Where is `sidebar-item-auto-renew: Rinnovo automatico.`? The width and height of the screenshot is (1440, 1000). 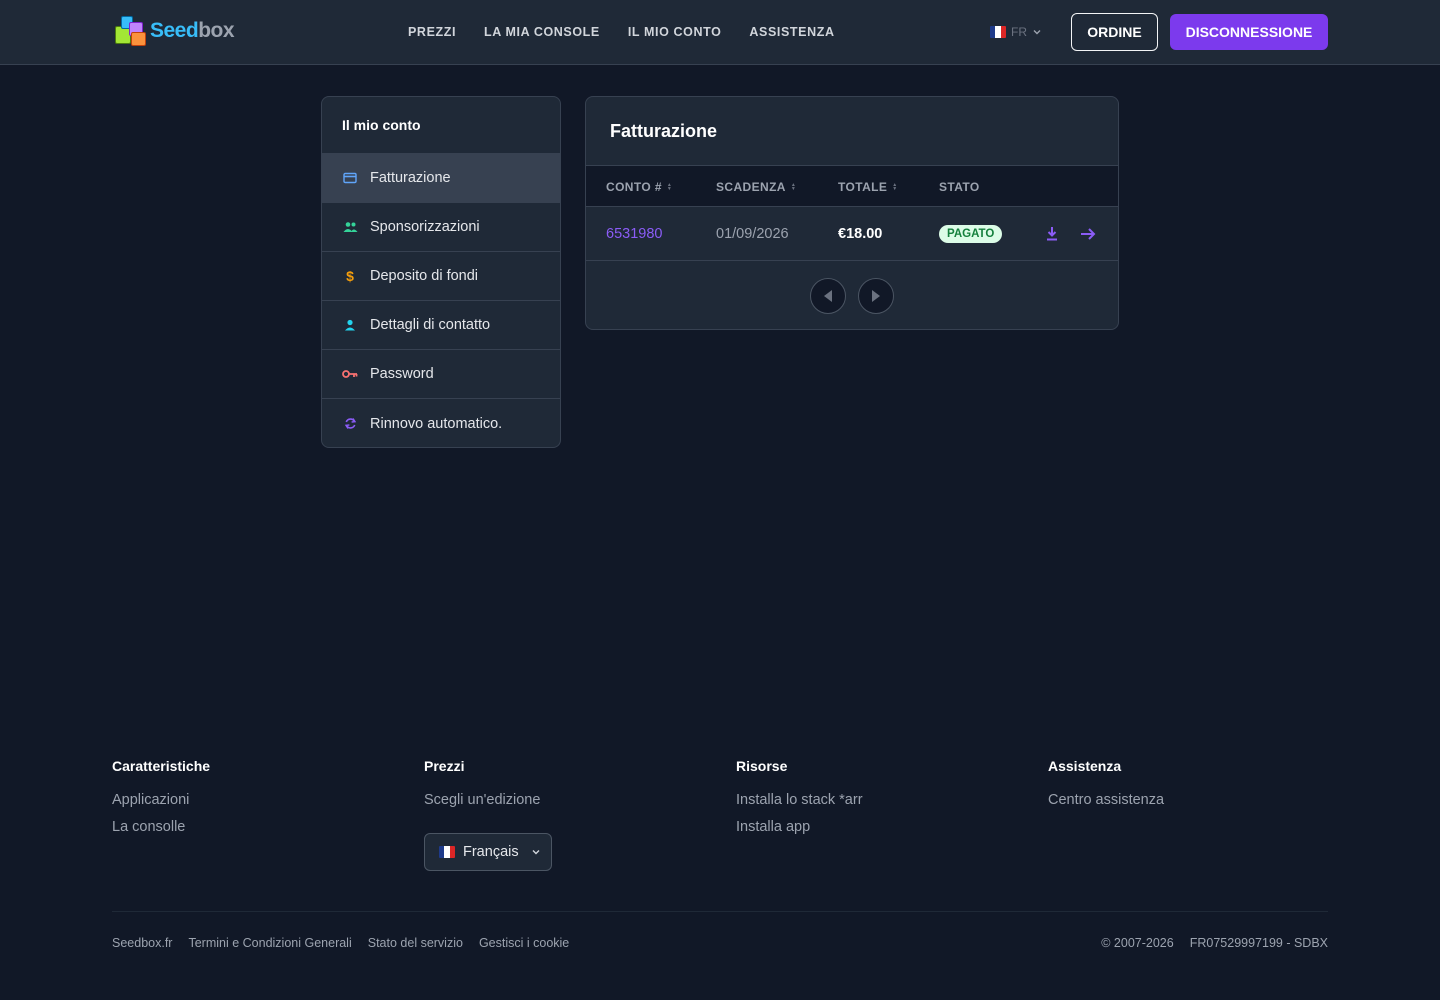 sidebar-item-auto-renew: Rinnovo automatico. is located at coordinates (441, 423).